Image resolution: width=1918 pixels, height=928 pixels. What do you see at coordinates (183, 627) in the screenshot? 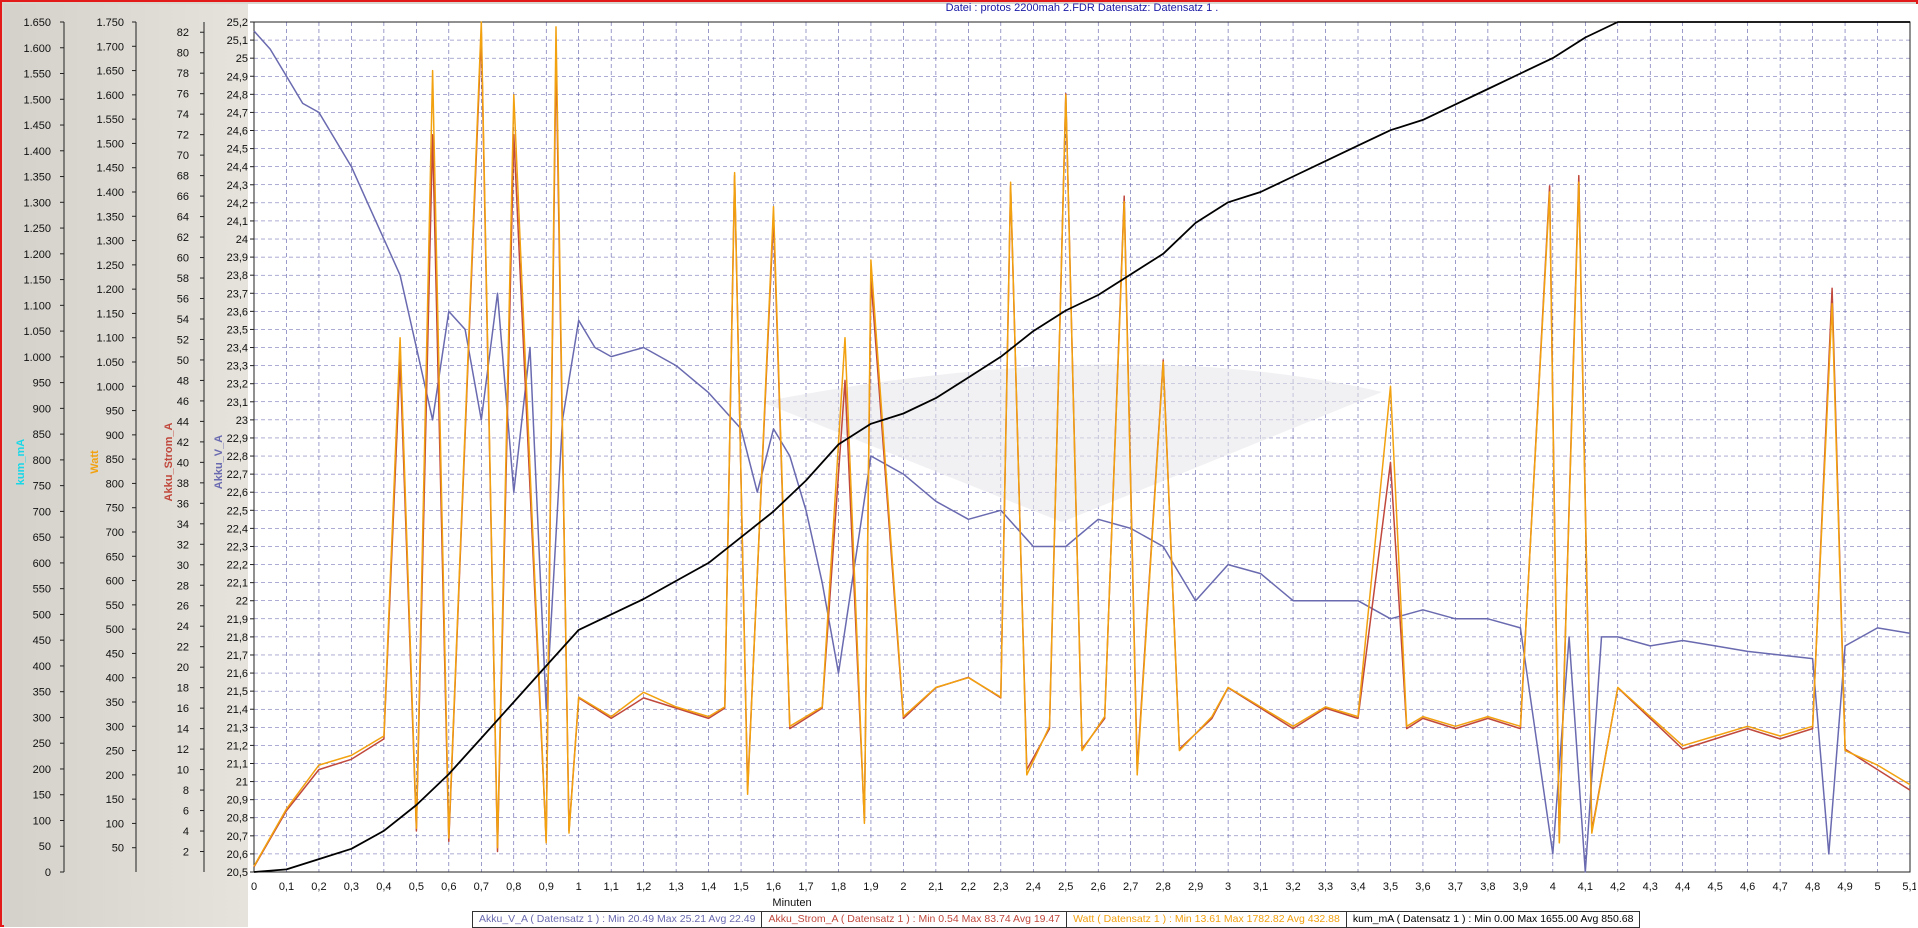
I see `y-tick-label: 24` at bounding box center [183, 627].